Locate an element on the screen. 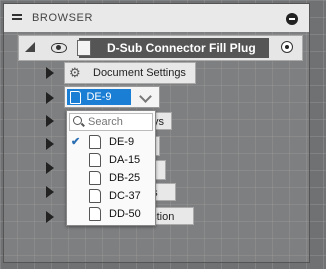 The height and width of the screenshot is (269, 326). configuration-selected: DE-9 is located at coordinates (99, 97).